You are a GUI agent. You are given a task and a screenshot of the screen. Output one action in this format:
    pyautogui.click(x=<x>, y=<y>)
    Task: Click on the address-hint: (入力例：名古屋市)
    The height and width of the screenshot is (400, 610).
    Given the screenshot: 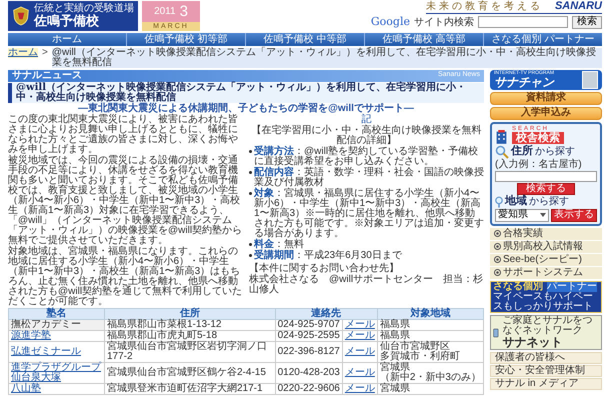 What is the action you would take?
    pyautogui.click(x=539, y=165)
    